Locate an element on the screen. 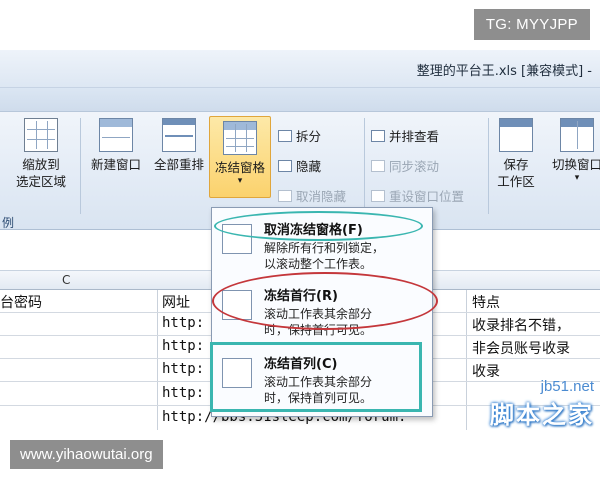 This screenshot has width=600, height=480. header-cell-url: 网址 is located at coordinates (176, 302).